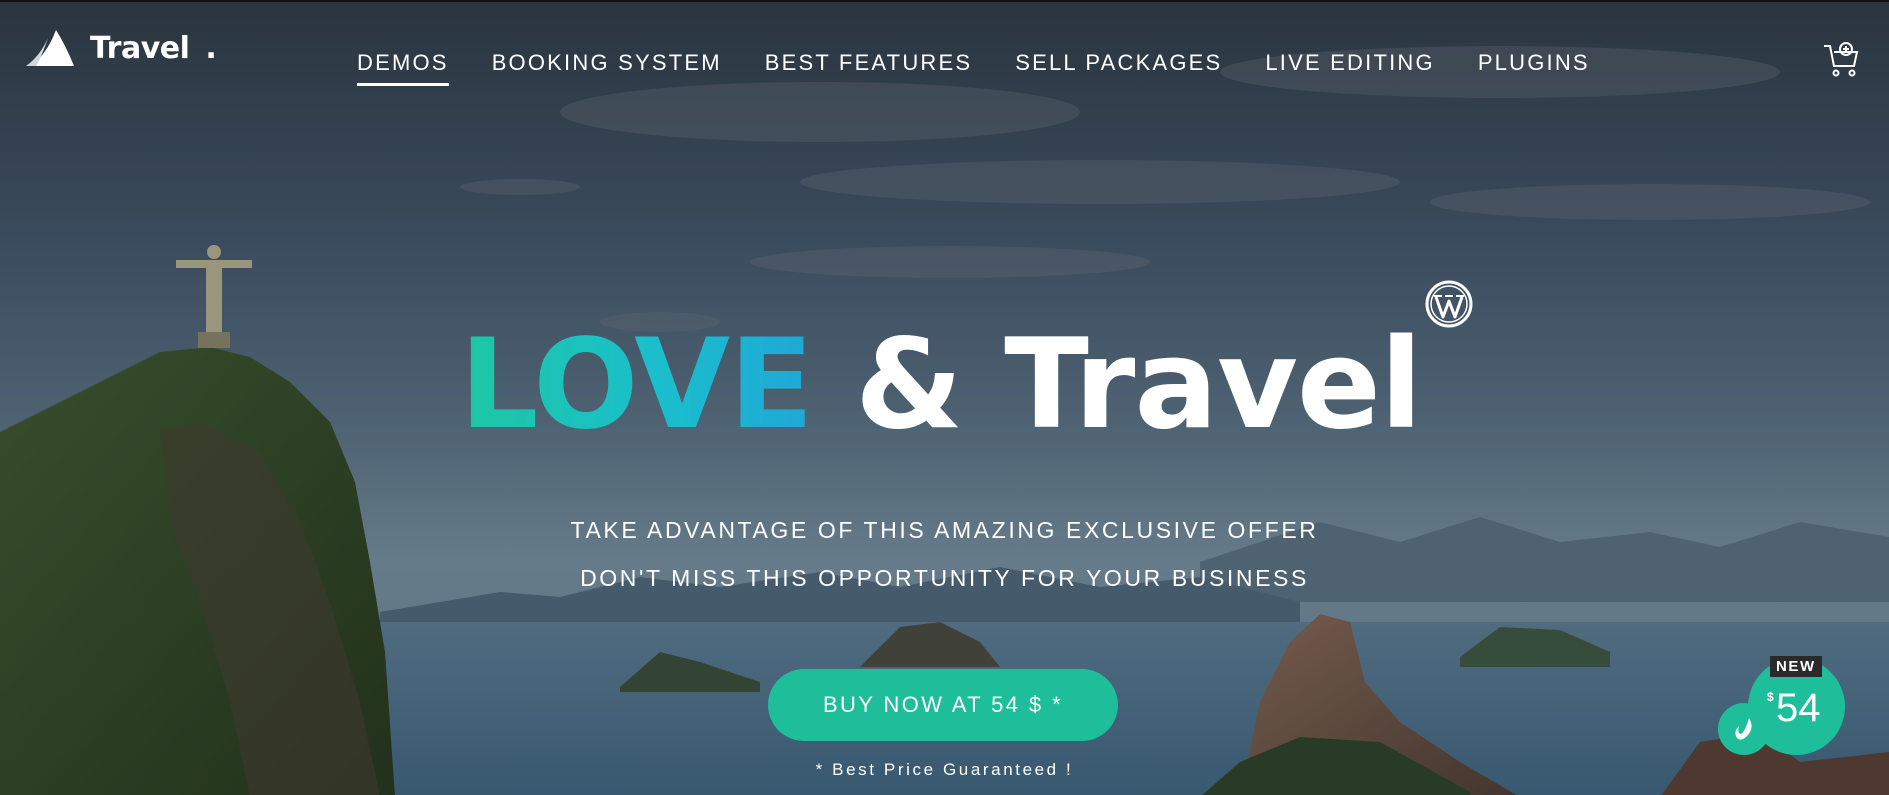 This screenshot has height=795, width=1889. Describe the element at coordinates (50, 48) in the screenshot. I see `sail-logo-icon` at that location.